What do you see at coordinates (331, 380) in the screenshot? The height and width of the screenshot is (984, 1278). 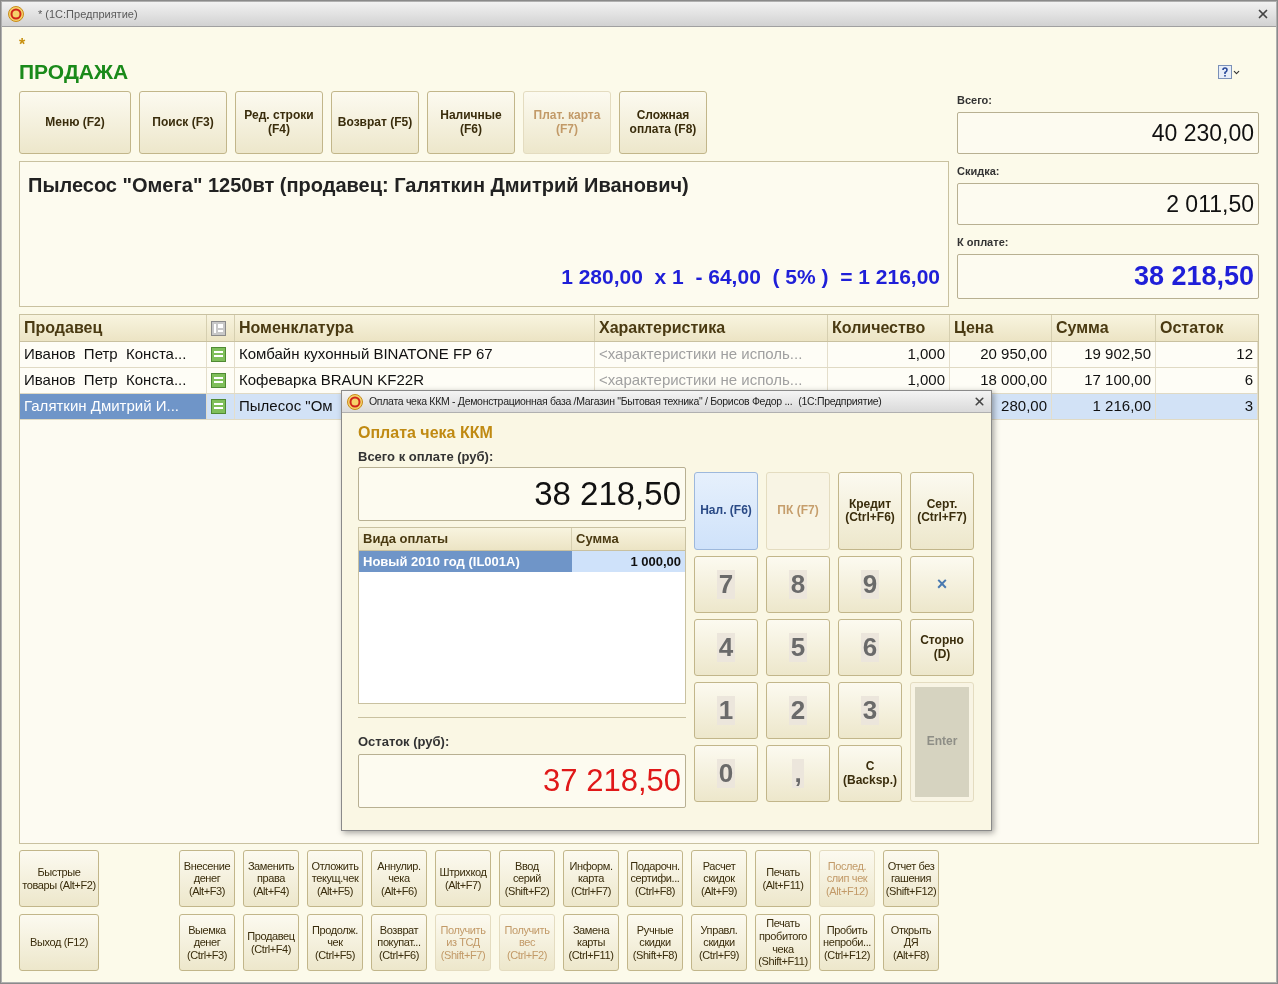 I see `table-cell-text: Кофеварка BRAUN KF22R` at bounding box center [331, 380].